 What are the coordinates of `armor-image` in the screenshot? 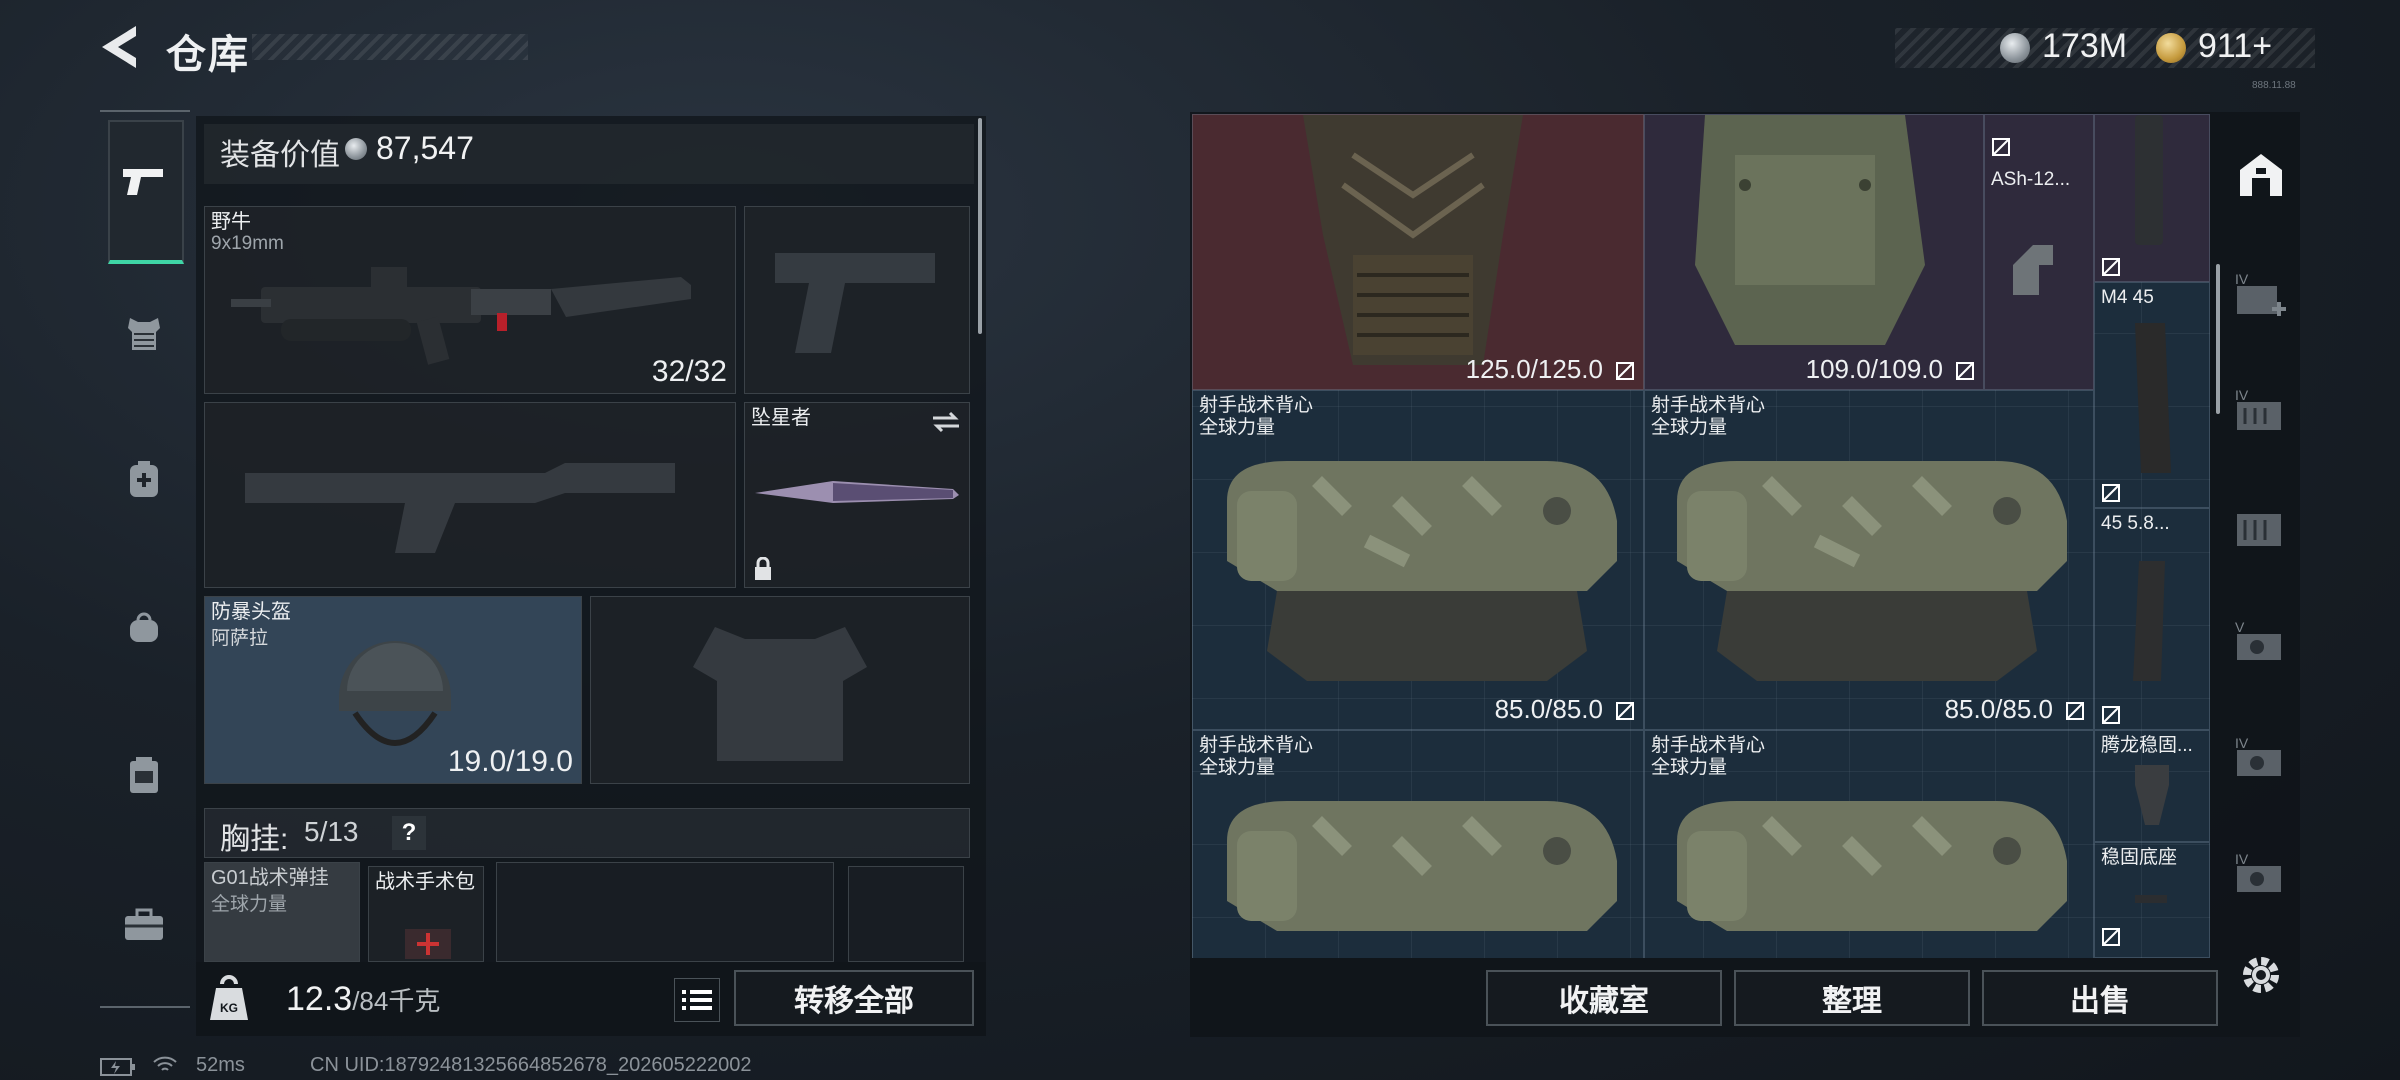 It's located at (1810, 230).